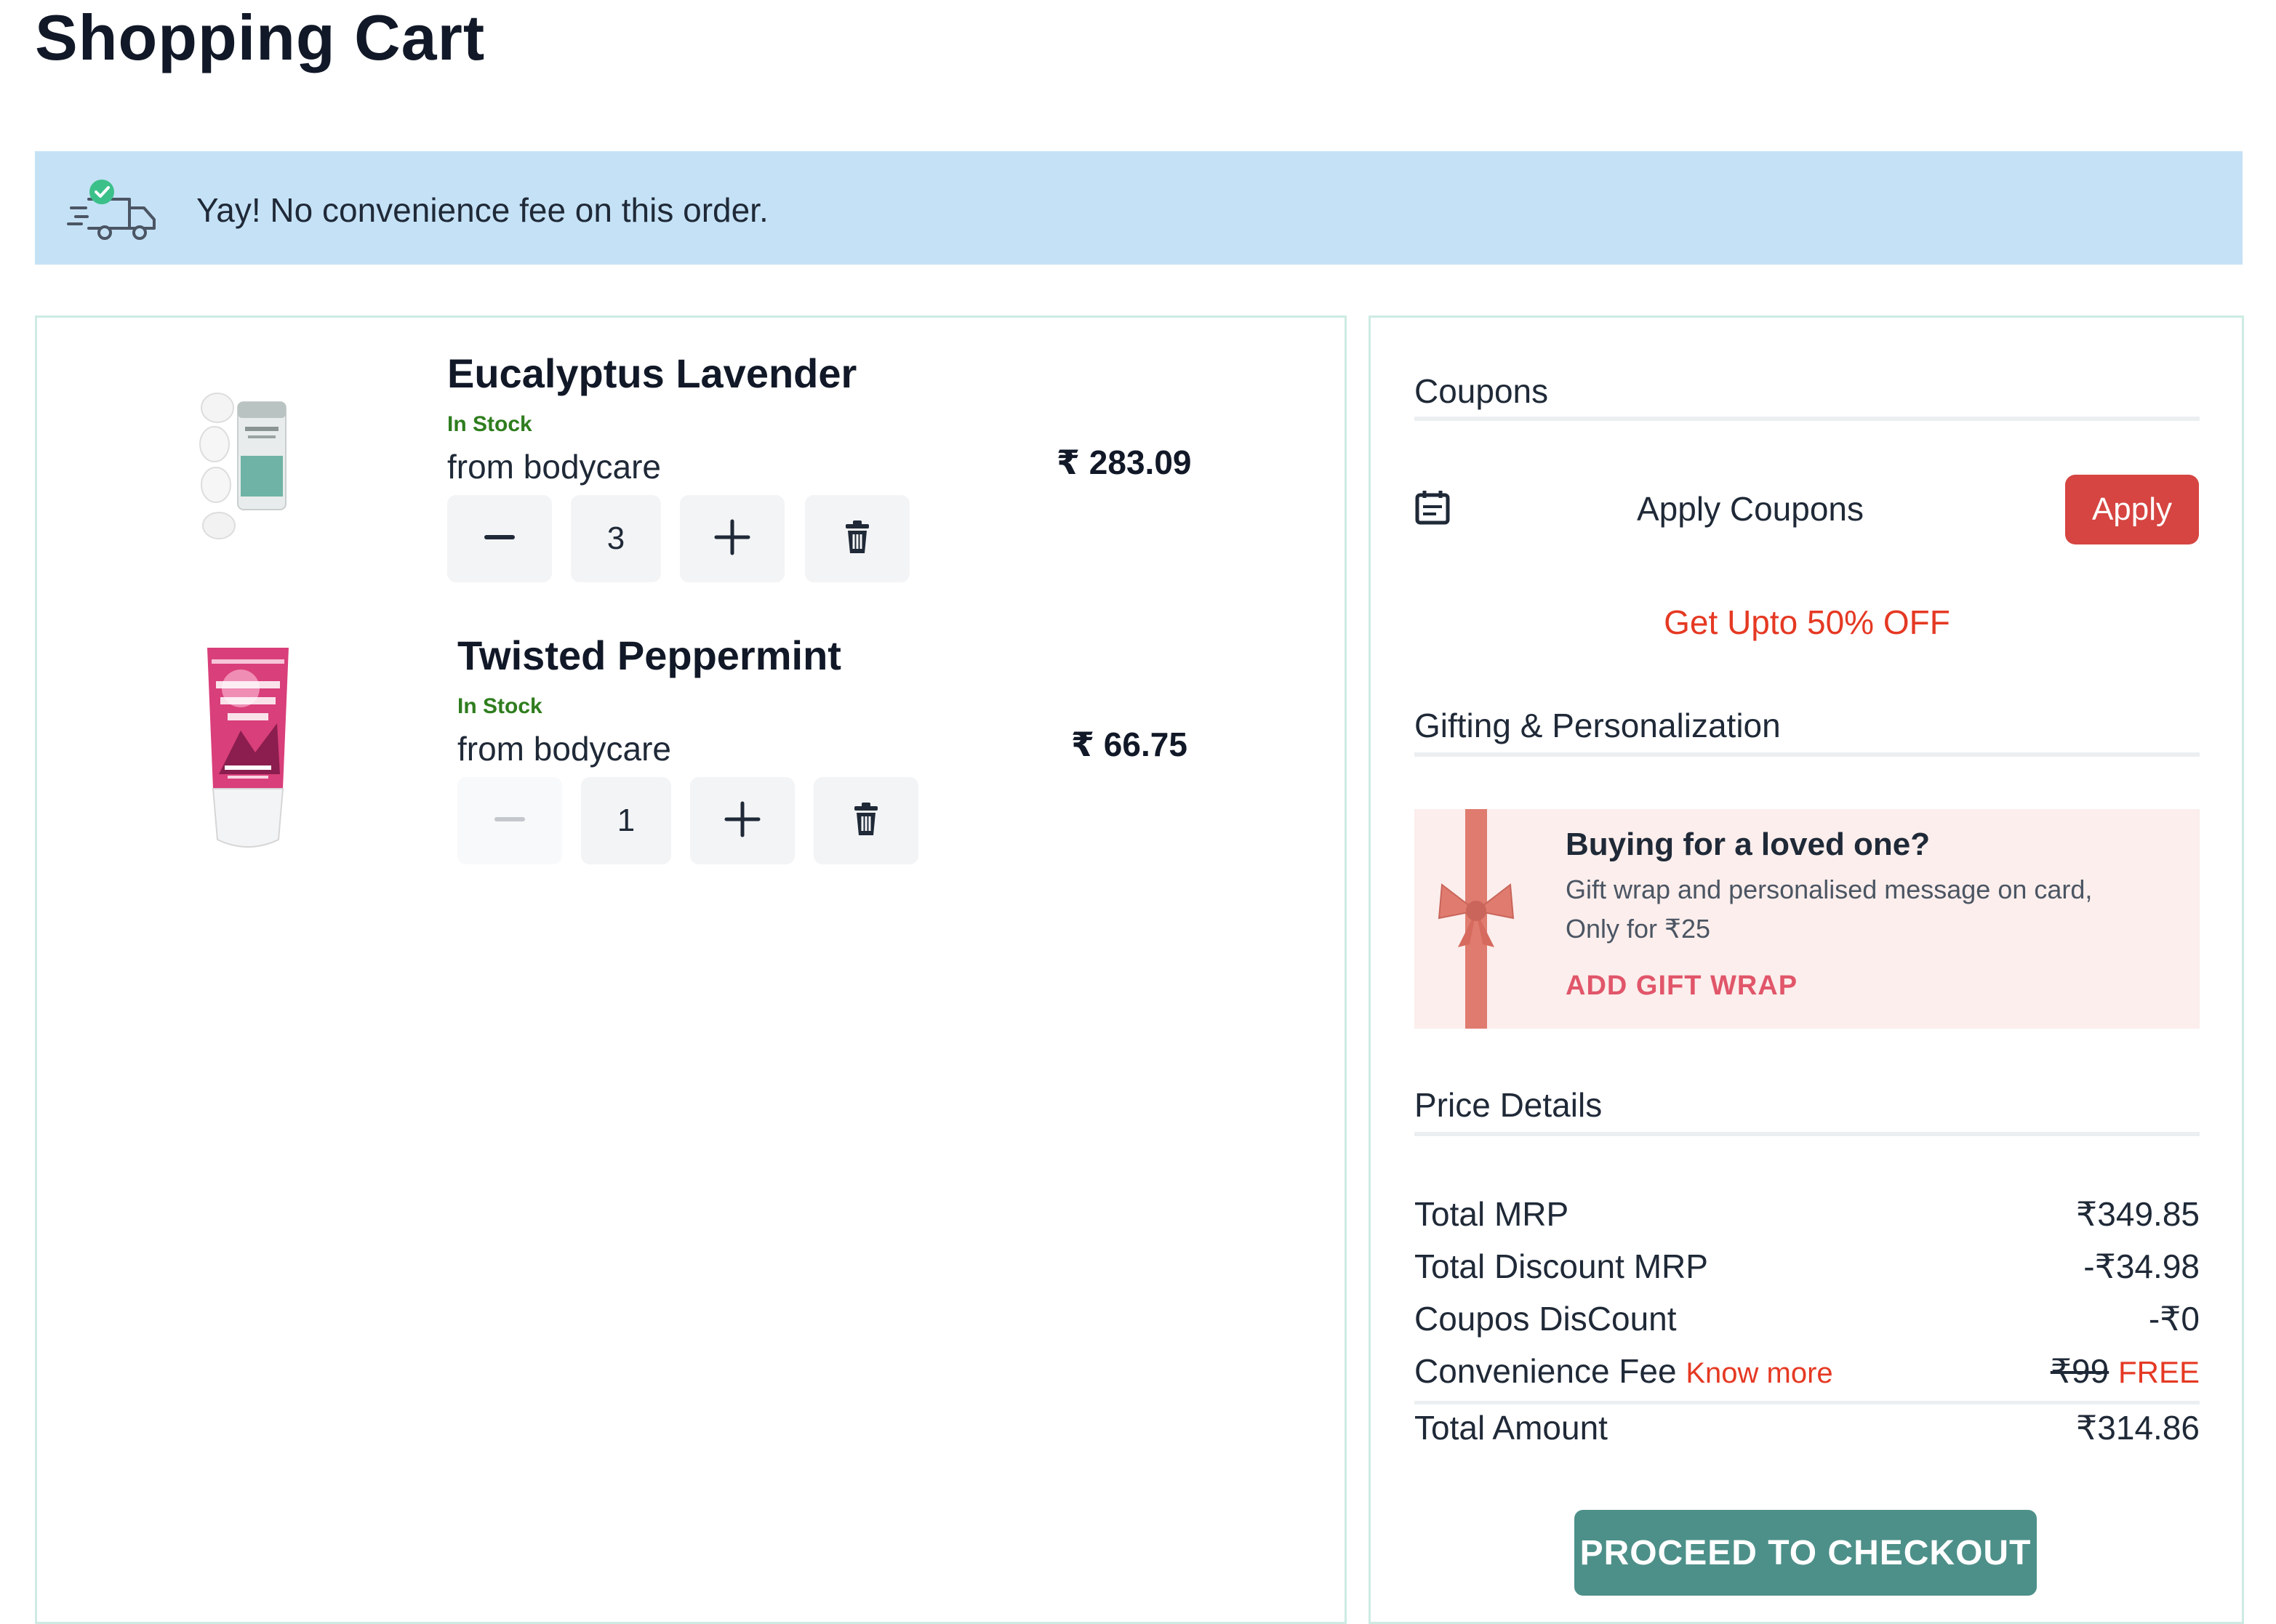 The height and width of the screenshot is (1624, 2276). Describe the element at coordinates (1807, 419) in the screenshot. I see `coupons-divider` at that location.